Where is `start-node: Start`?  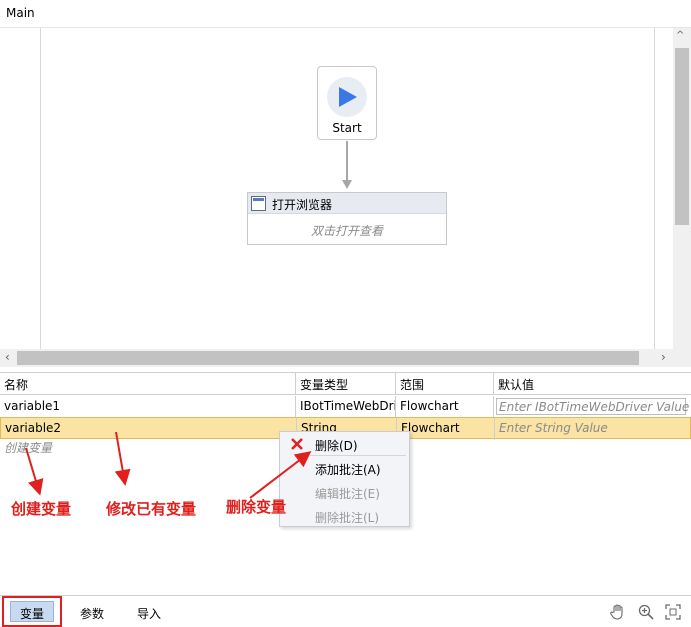 start-node: Start is located at coordinates (347, 103).